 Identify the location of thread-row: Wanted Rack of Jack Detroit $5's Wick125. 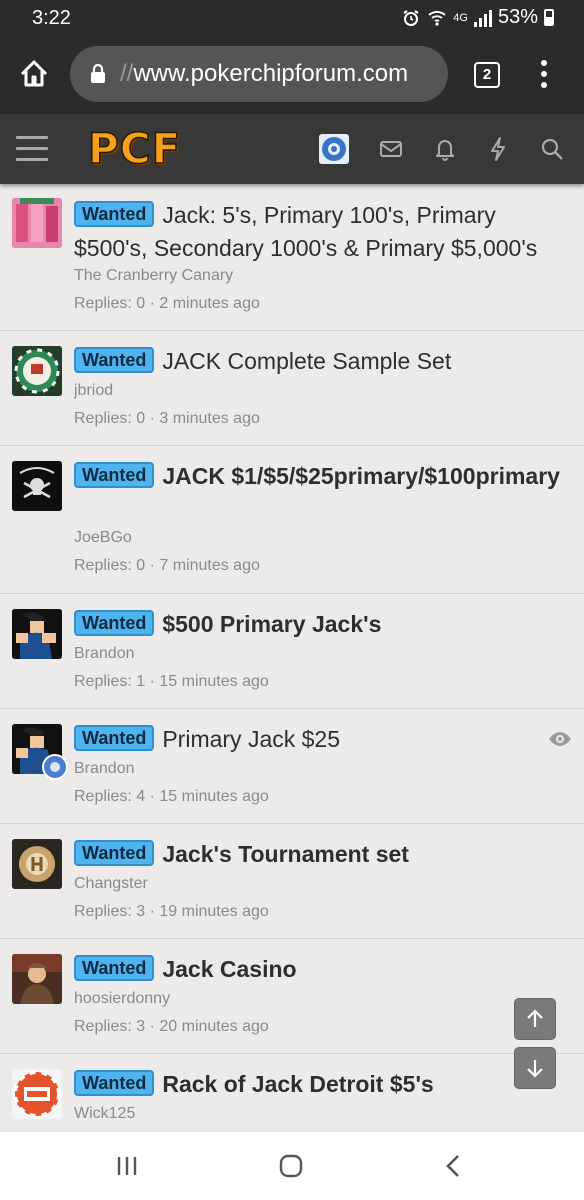
(292, 1099).